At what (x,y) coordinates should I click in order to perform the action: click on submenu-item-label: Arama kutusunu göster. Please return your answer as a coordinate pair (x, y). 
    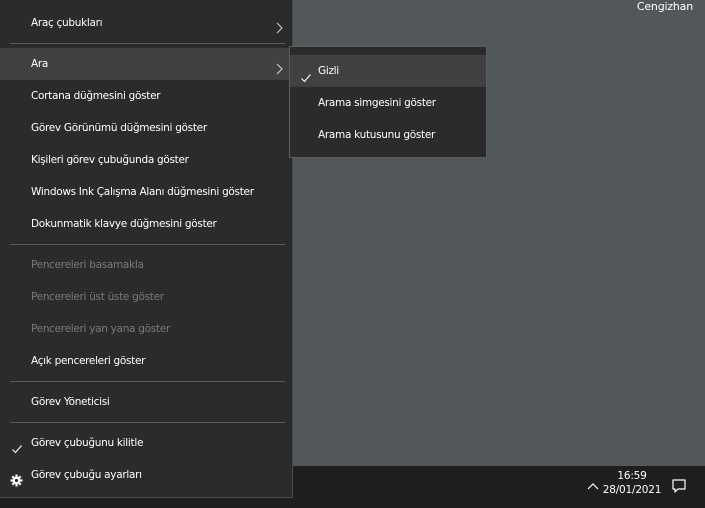
    Looking at the image, I should click on (377, 135).